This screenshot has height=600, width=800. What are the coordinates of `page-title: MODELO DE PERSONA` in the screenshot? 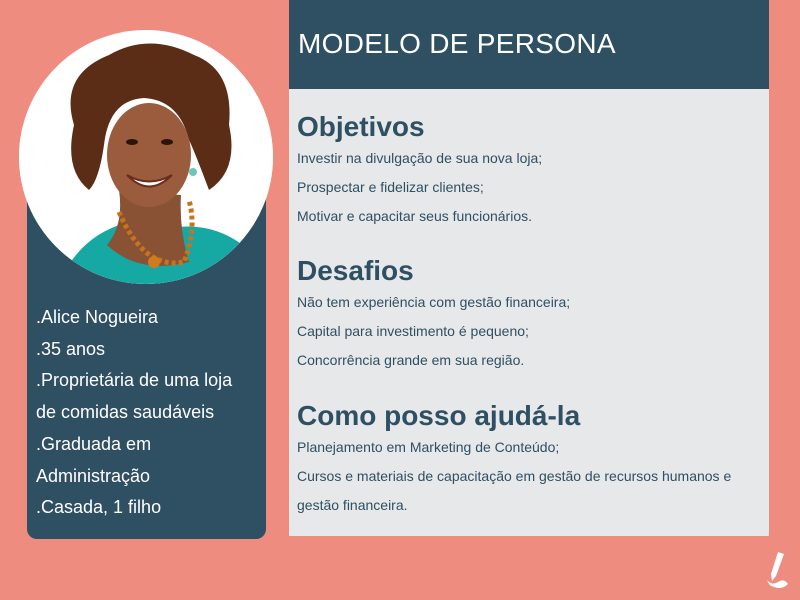 It's located at (457, 43).